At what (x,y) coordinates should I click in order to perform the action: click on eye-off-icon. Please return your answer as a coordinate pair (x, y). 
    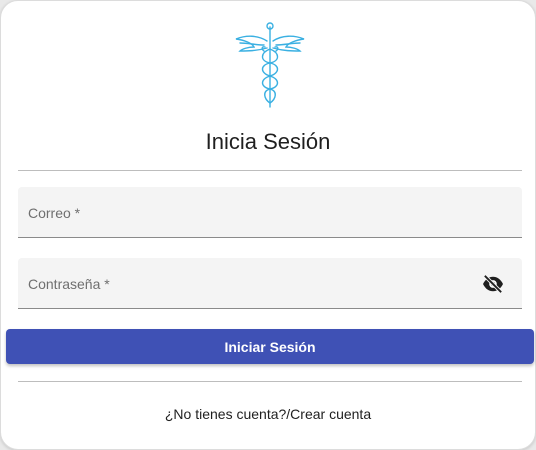
    Looking at the image, I should click on (493, 284).